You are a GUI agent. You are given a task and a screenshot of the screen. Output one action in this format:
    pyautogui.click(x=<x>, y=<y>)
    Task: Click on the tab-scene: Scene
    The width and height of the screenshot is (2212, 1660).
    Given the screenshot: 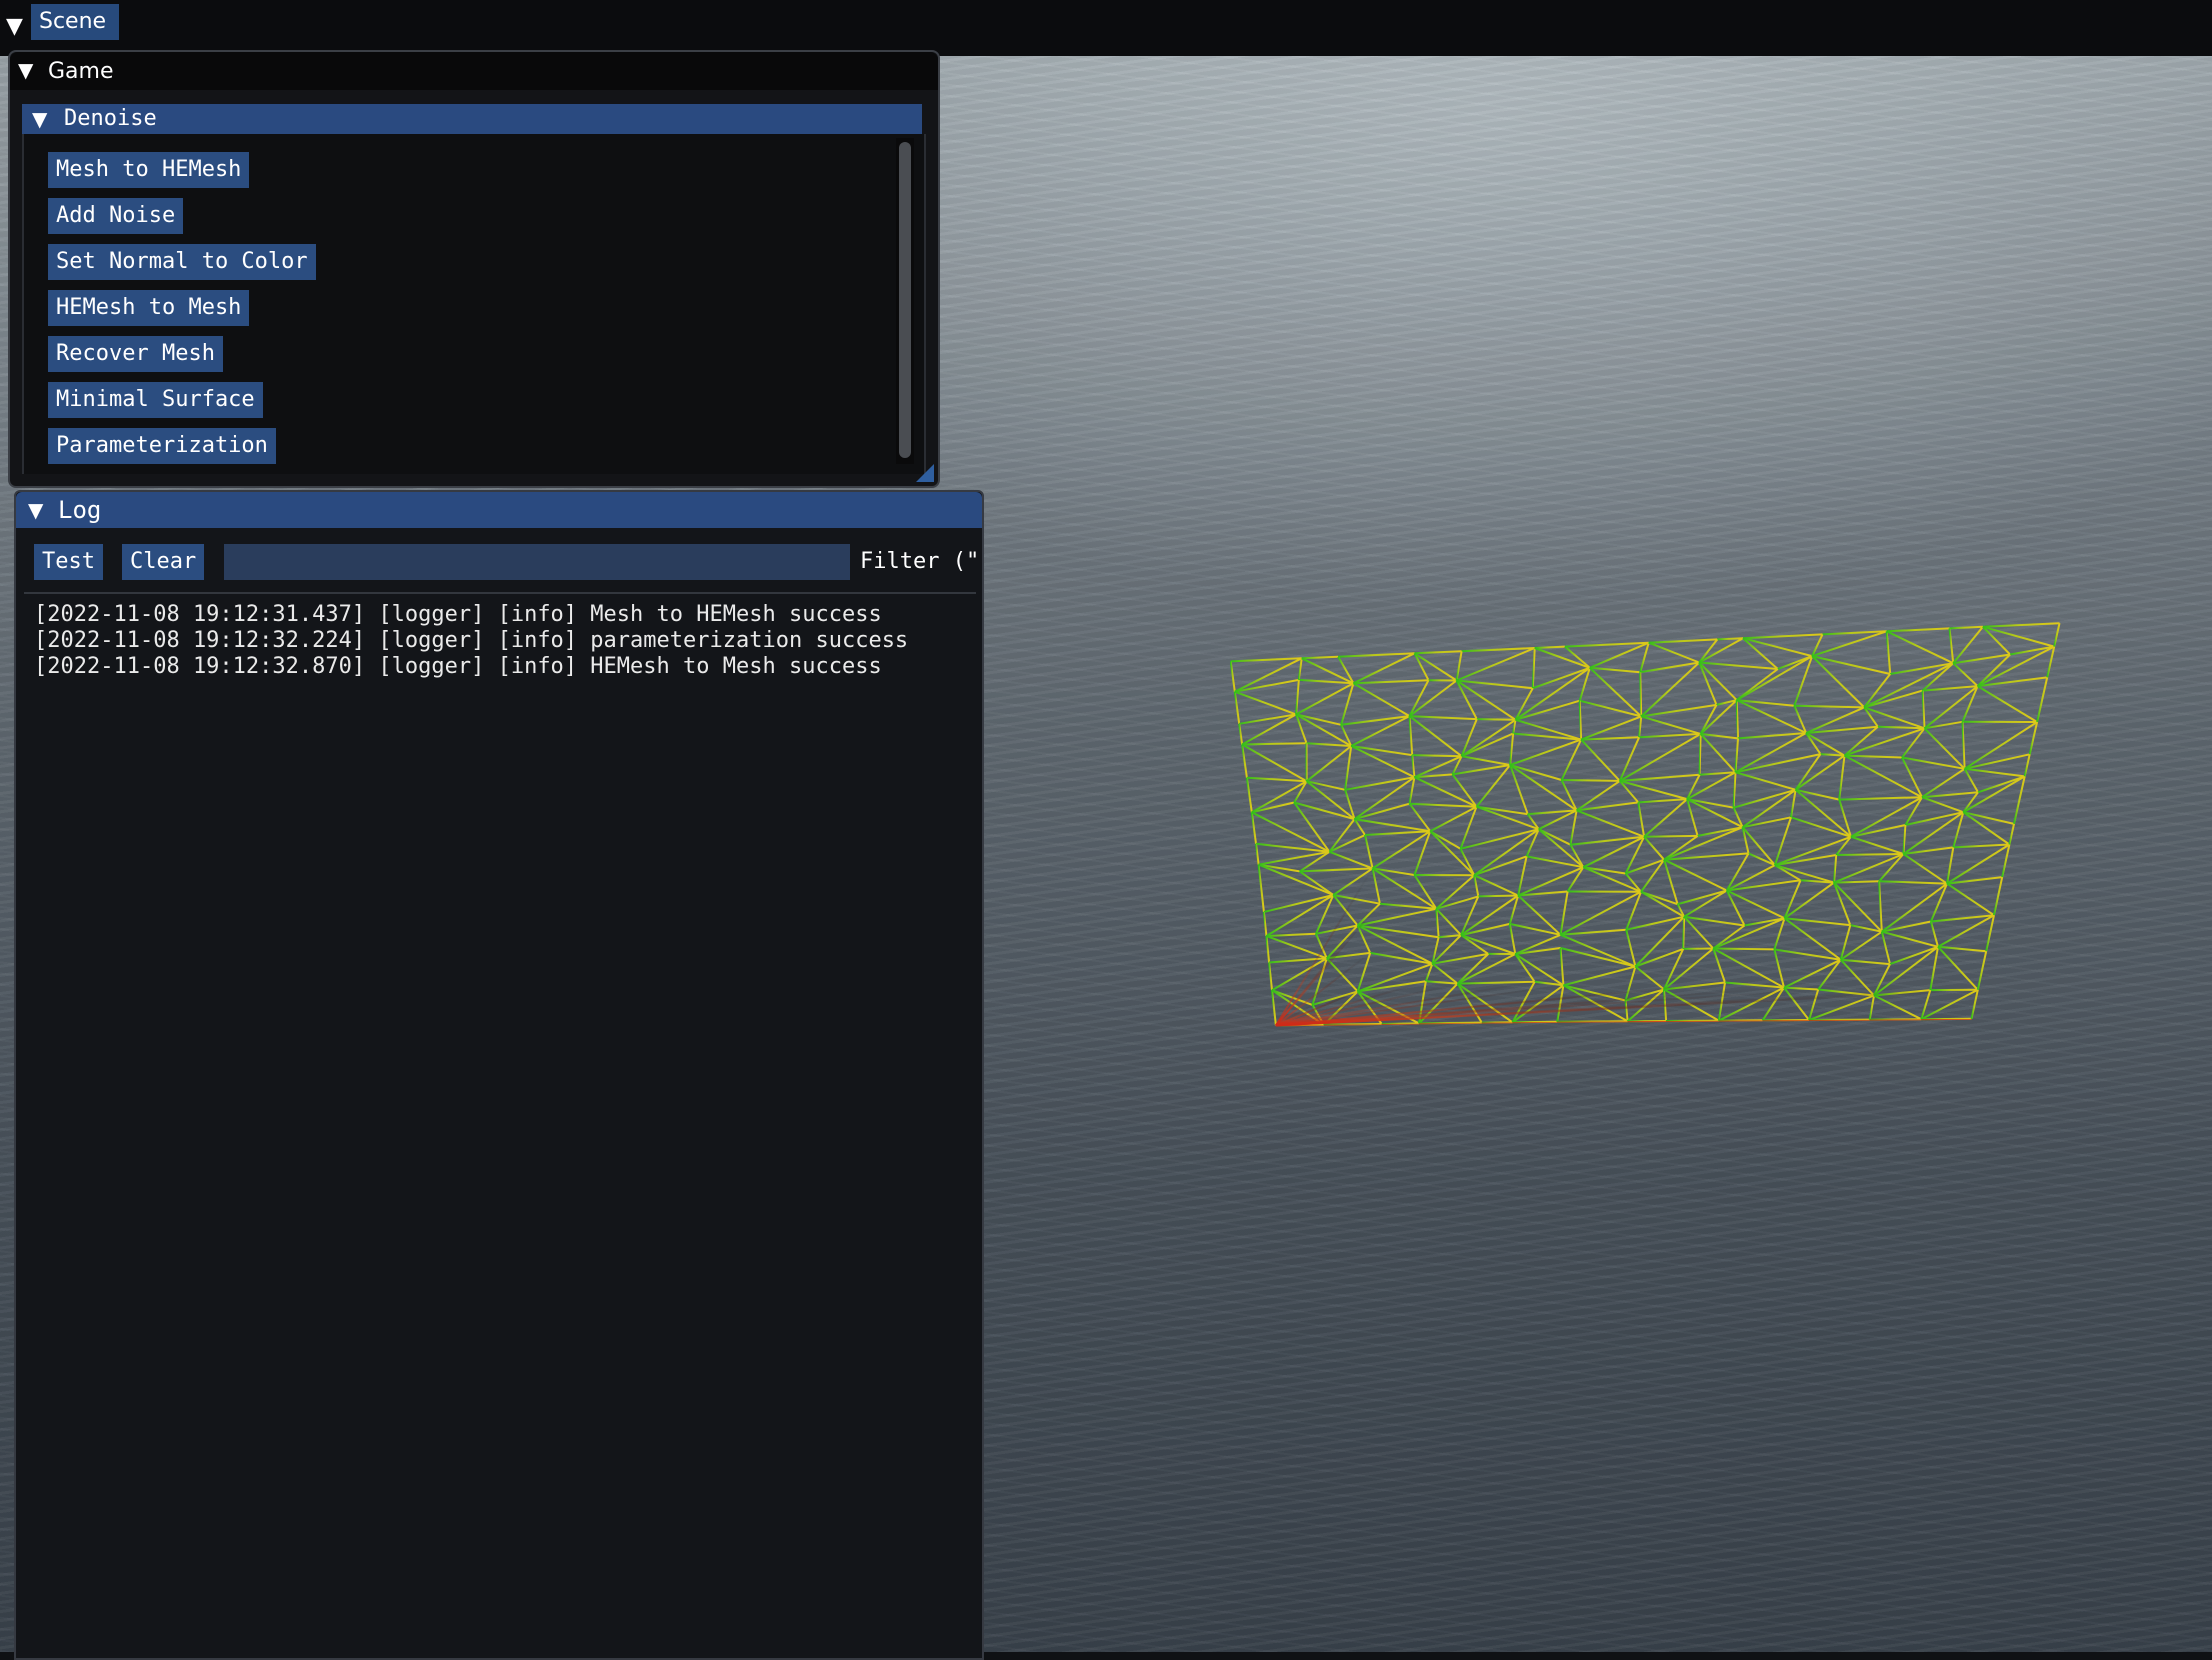 What is the action you would take?
    pyautogui.click(x=75, y=22)
    